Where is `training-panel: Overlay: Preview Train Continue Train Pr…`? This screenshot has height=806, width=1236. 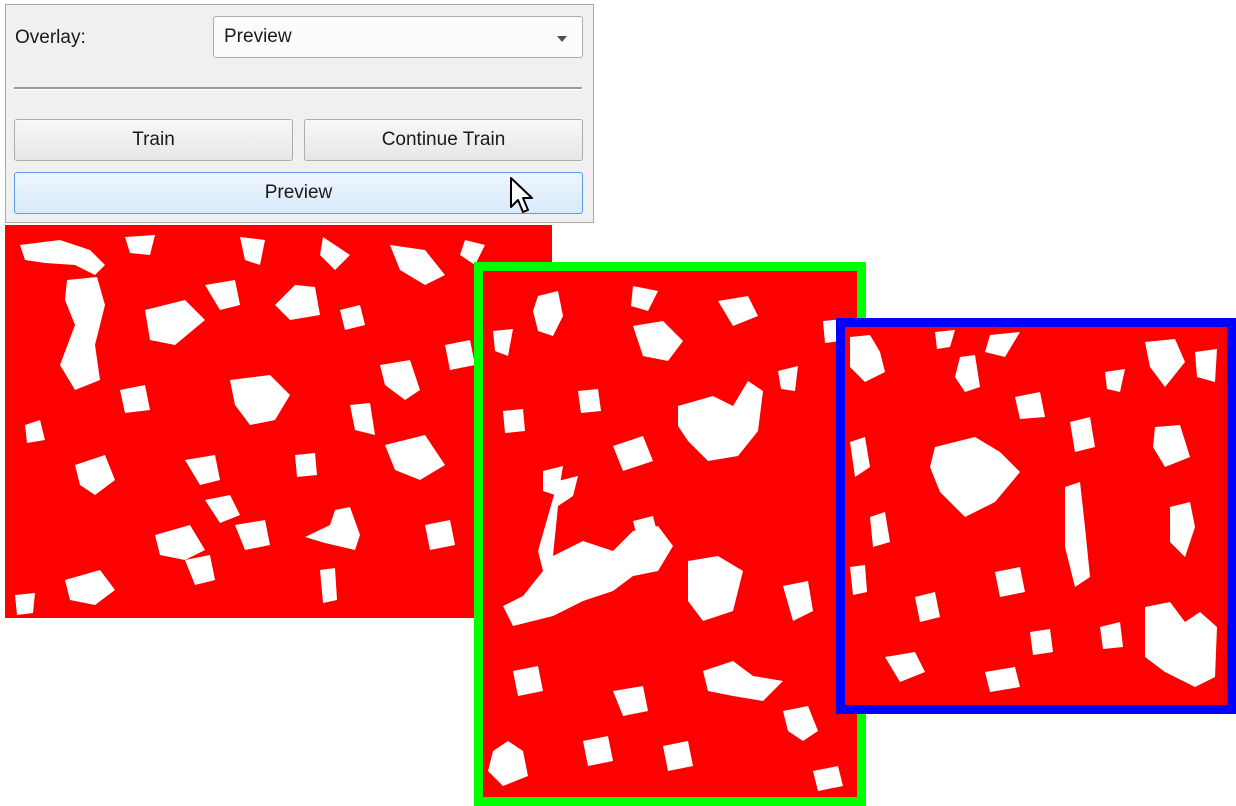 training-panel: Overlay: Preview Train Continue Train Pr… is located at coordinates (299, 113).